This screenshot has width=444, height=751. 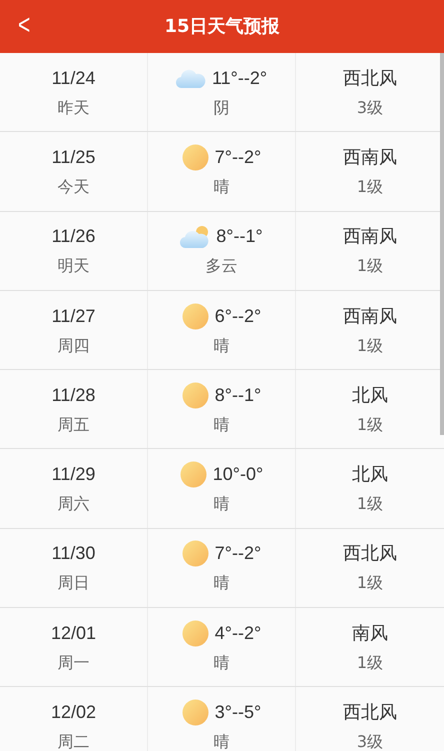 What do you see at coordinates (238, 633) in the screenshot?
I see `temperature-text: 4°--2°` at bounding box center [238, 633].